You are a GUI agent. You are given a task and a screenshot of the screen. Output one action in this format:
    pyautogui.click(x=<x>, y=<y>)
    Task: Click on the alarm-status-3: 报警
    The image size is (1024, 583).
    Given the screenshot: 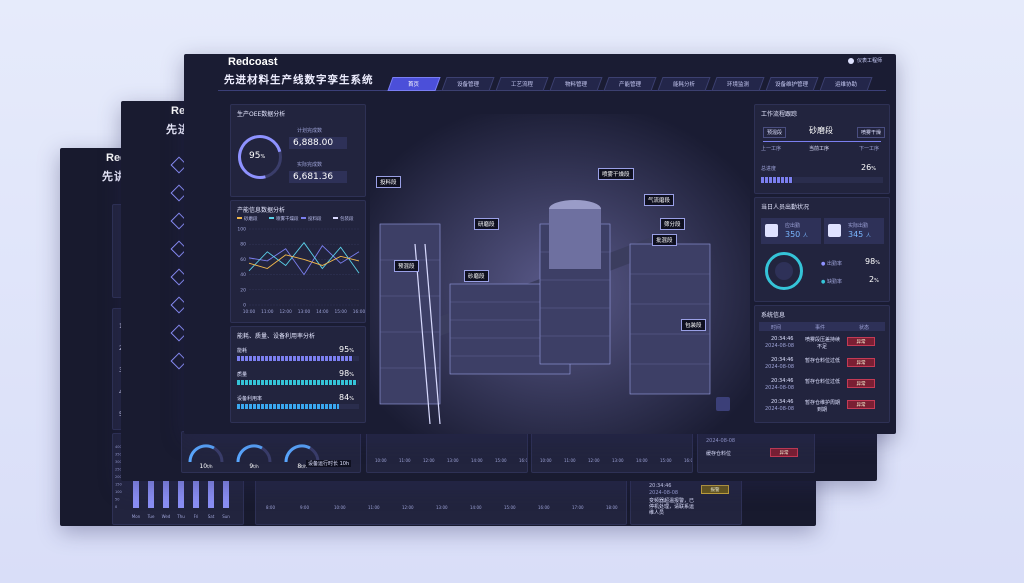 What is the action you would take?
    pyautogui.click(x=715, y=489)
    